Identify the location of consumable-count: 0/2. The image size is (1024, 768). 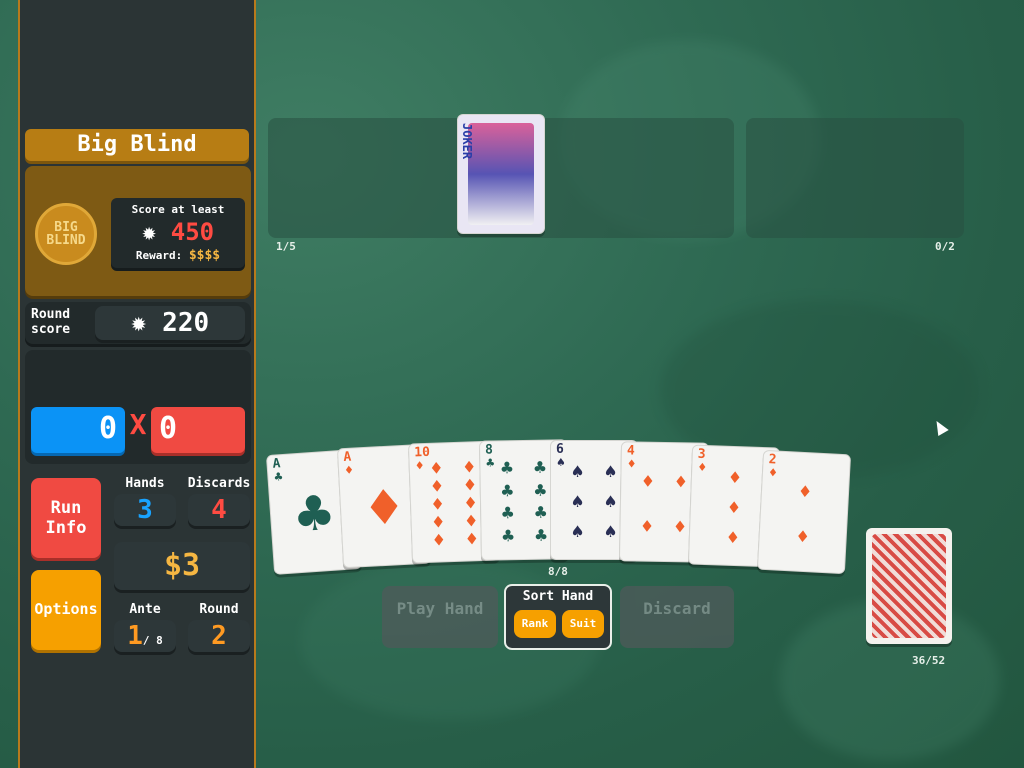
(945, 246).